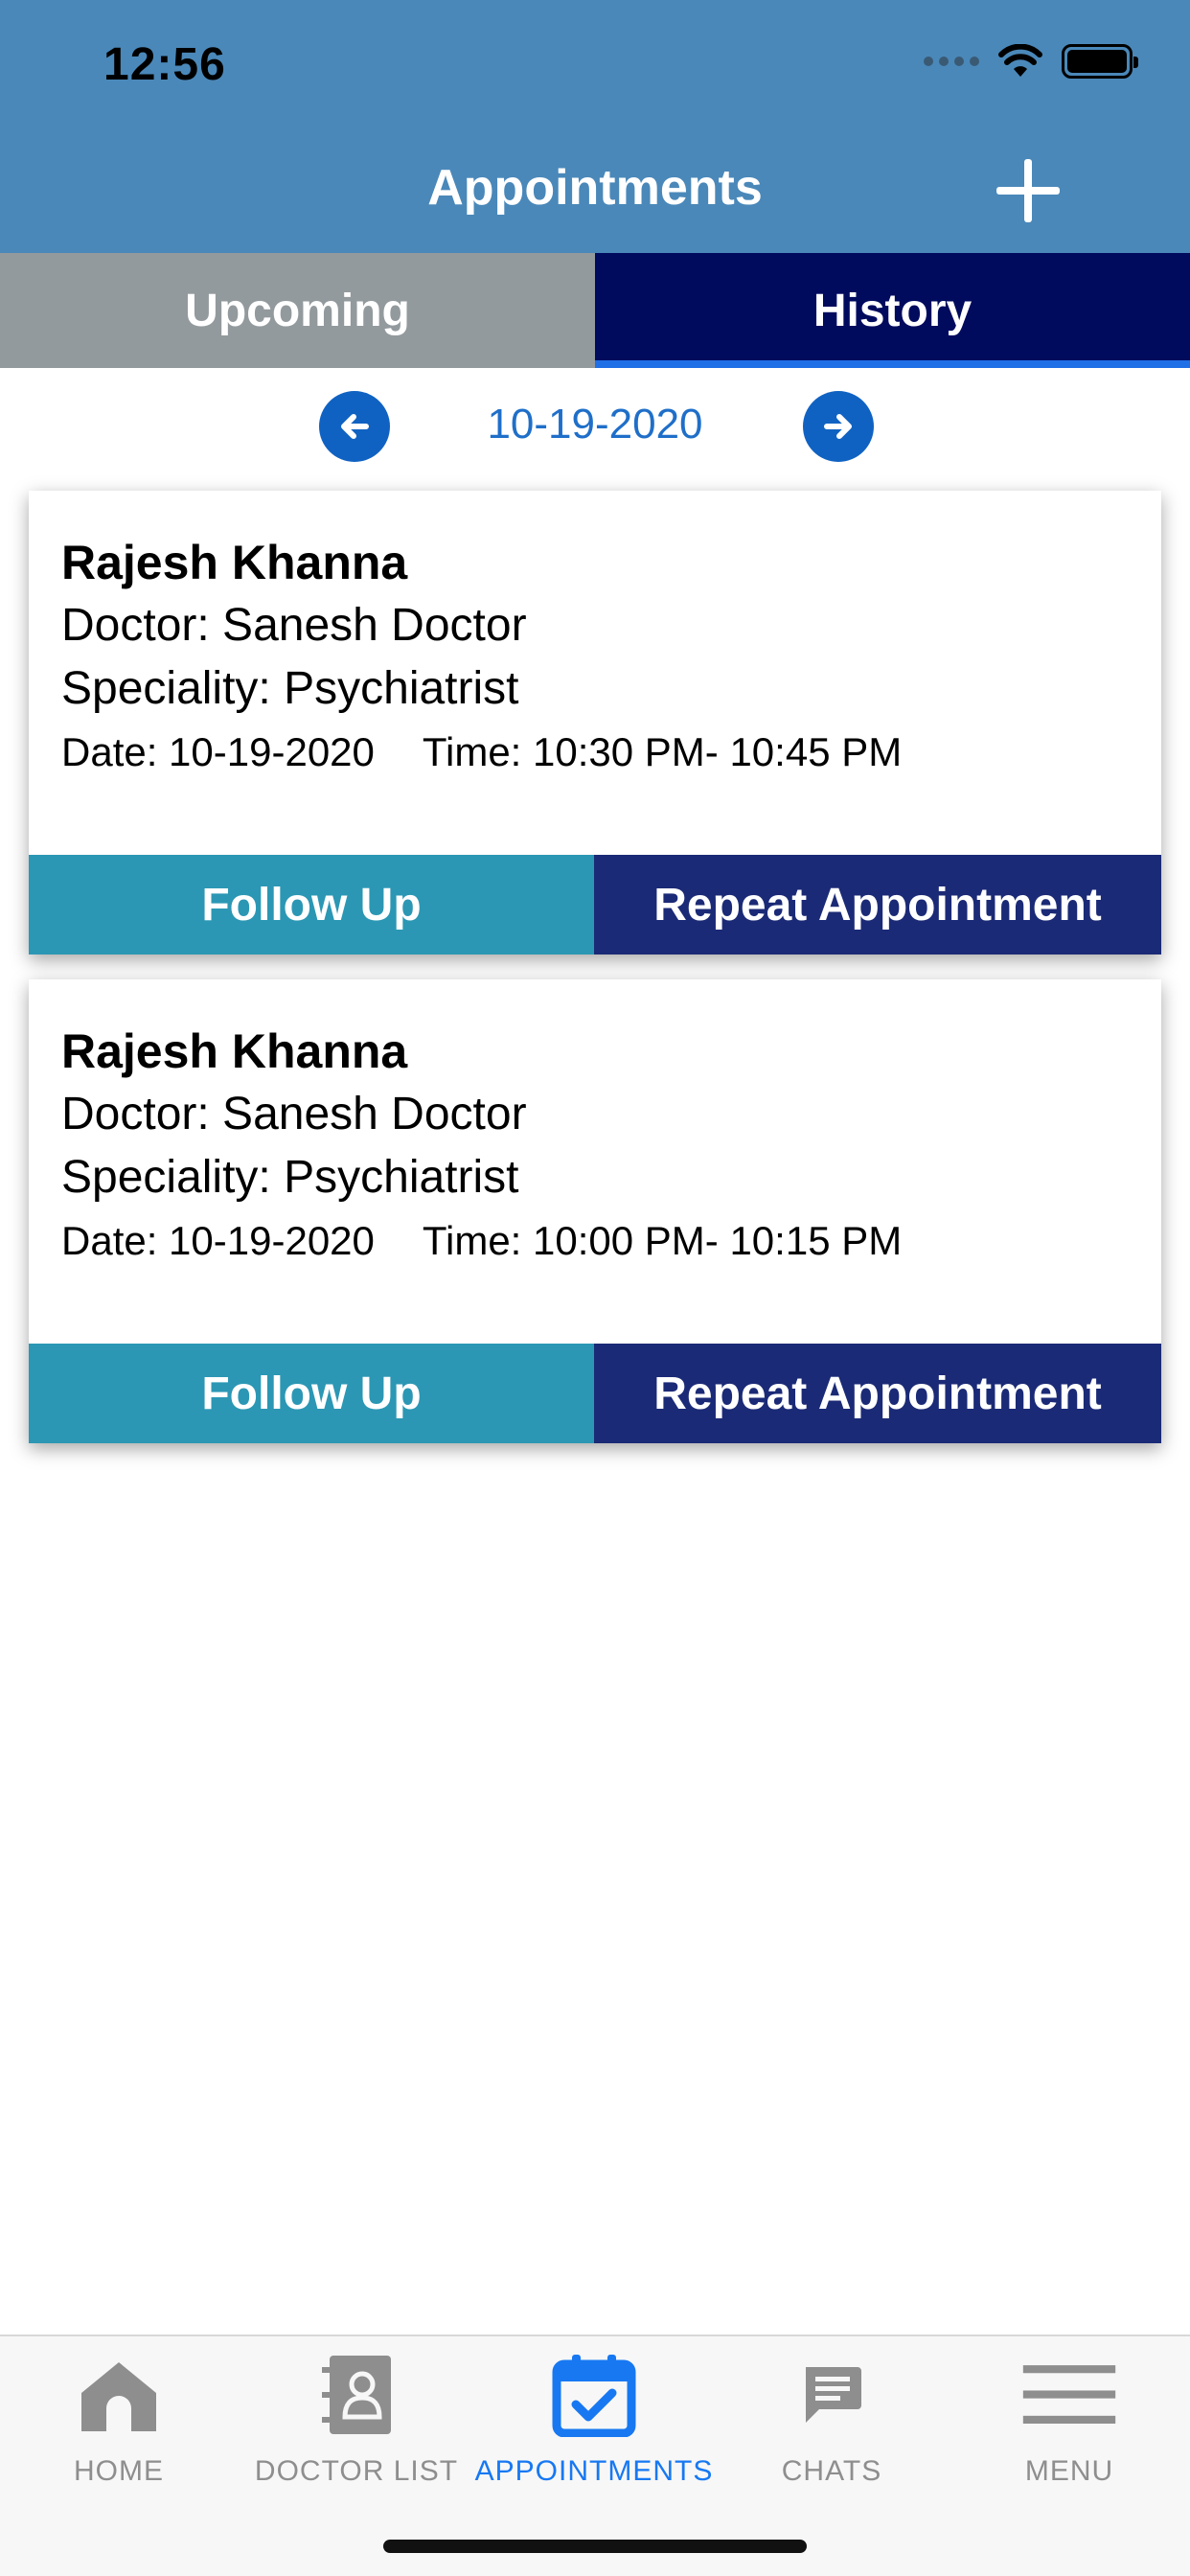 The height and width of the screenshot is (2576, 1190). I want to click on current-date: 10-19-2020, so click(595, 424).